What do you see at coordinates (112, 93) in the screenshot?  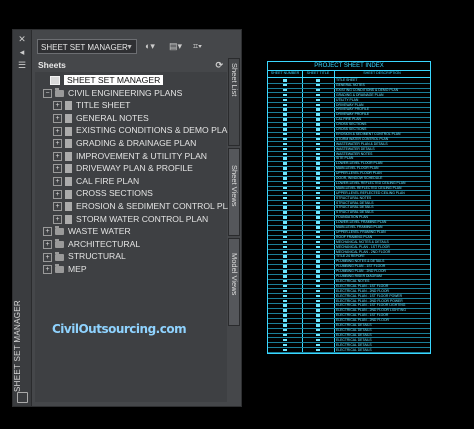 I see `tree-item: − CIVIL ENGINEERING PLANS` at bounding box center [112, 93].